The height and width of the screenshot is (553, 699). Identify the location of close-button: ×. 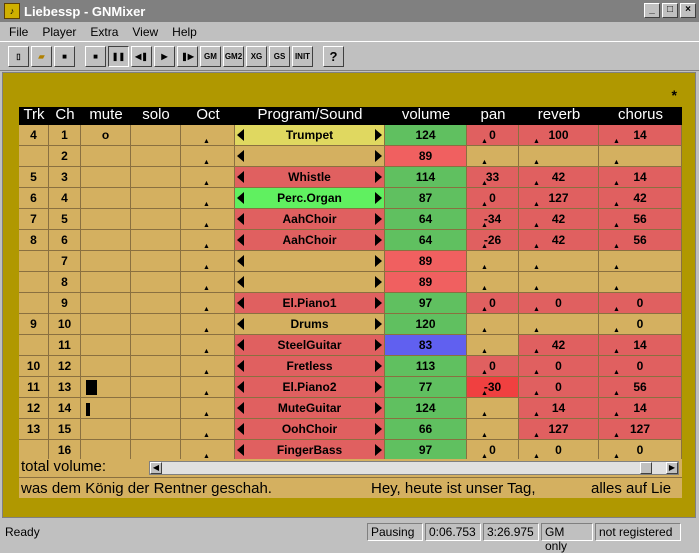
(688, 10).